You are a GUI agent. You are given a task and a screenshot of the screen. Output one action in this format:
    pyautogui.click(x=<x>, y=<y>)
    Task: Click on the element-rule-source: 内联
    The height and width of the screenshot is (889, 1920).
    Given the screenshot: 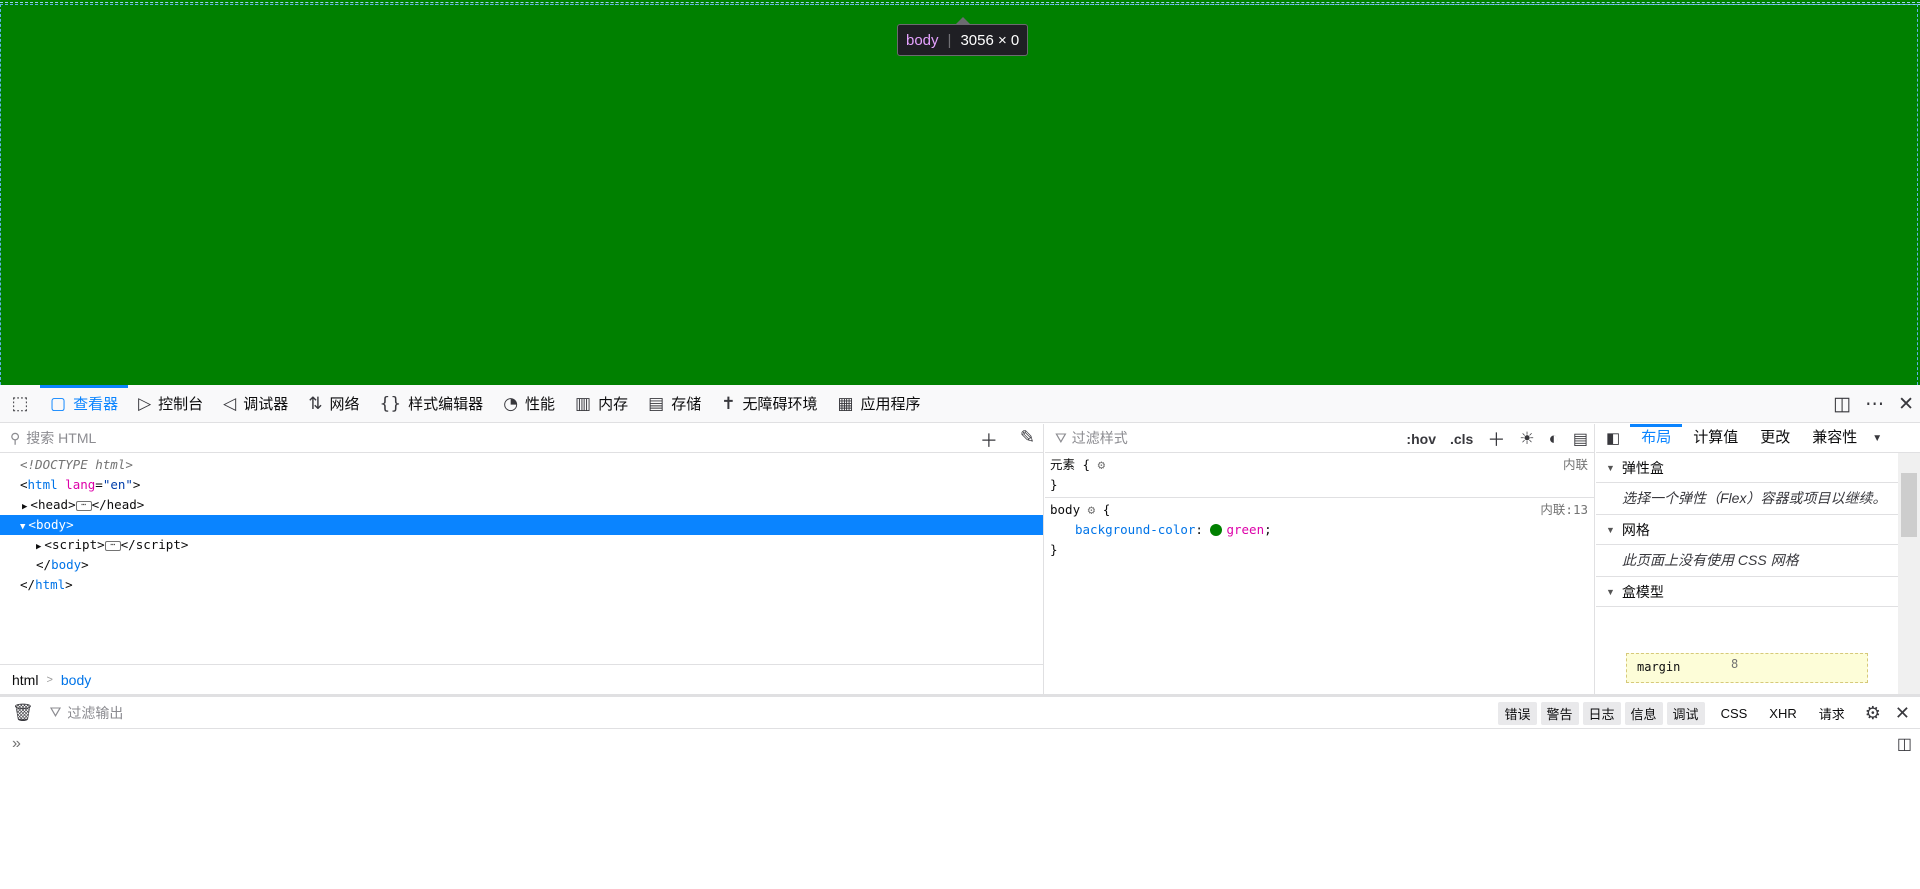 What is the action you would take?
    pyautogui.click(x=1575, y=465)
    